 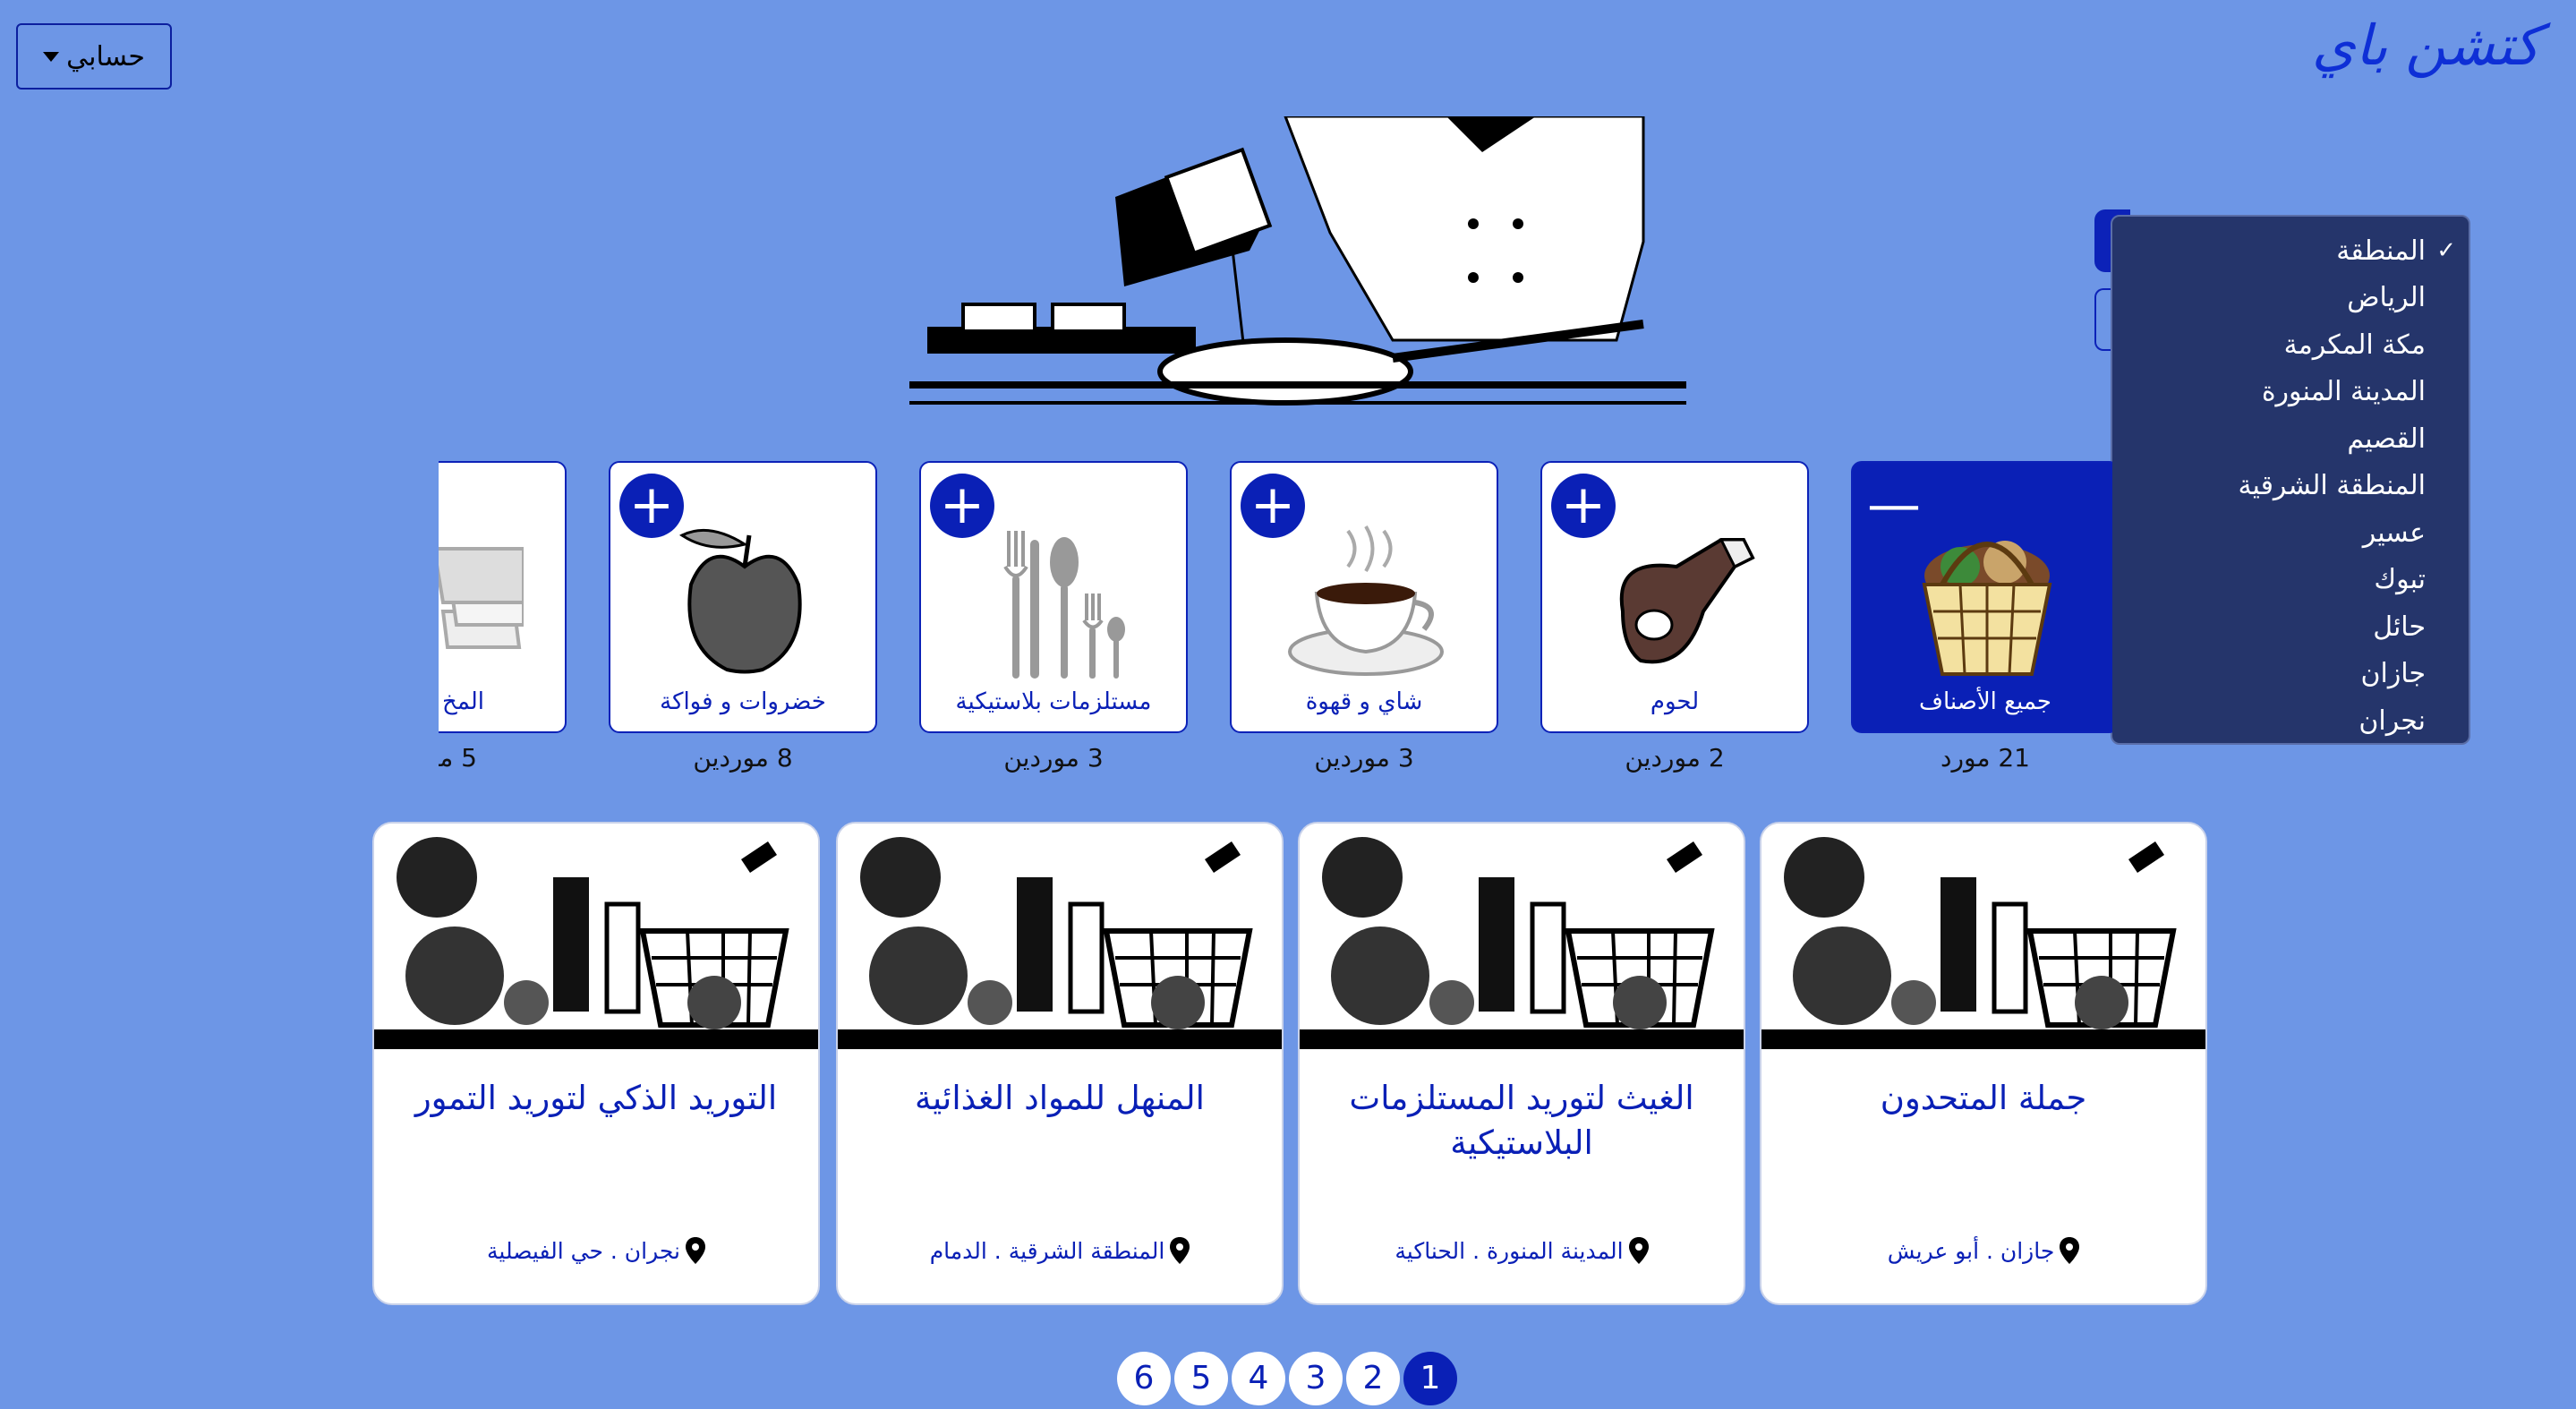 I want to click on region-option-hail: حائل, so click(x=2290, y=627).